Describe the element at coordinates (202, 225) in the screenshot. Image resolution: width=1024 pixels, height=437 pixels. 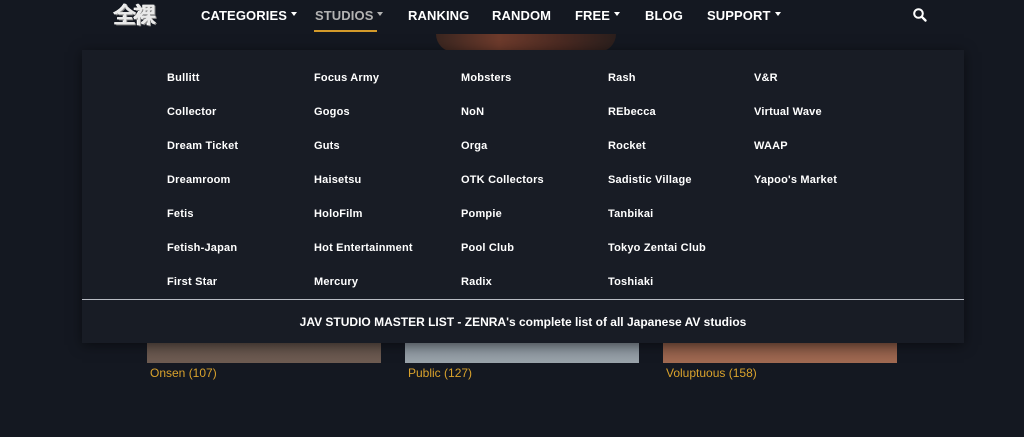
I see `studio-link: Fetis` at that location.